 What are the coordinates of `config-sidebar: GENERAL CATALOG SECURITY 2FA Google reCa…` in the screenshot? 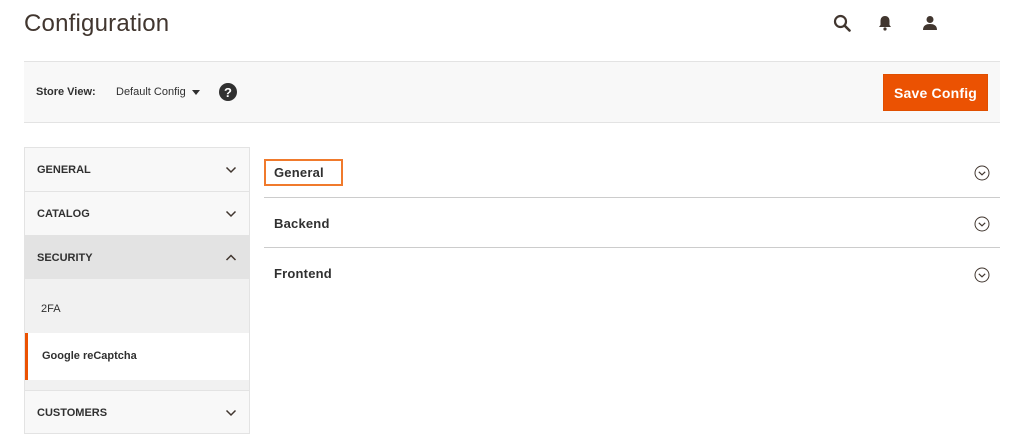 It's located at (137, 290).